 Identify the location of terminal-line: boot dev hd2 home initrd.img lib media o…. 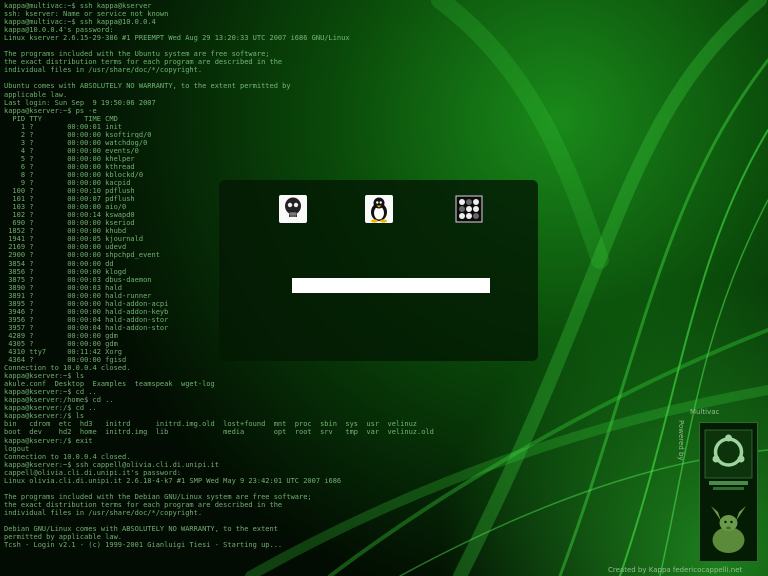
(219, 432).